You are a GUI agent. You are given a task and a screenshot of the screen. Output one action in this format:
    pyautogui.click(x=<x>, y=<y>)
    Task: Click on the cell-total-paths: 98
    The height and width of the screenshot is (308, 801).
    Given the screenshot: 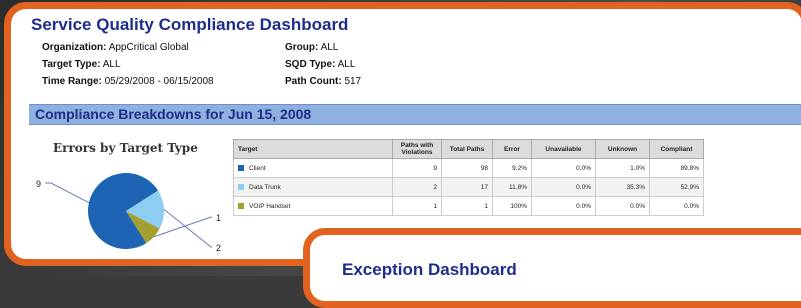 What is the action you would take?
    pyautogui.click(x=467, y=168)
    